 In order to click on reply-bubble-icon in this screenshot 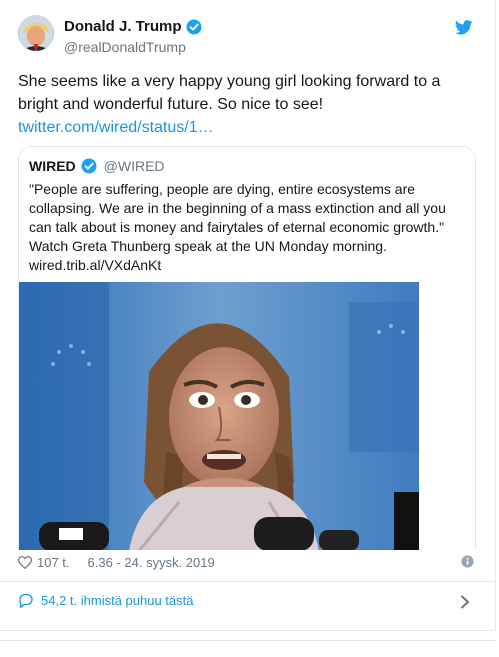, I will do `click(26, 600)`.